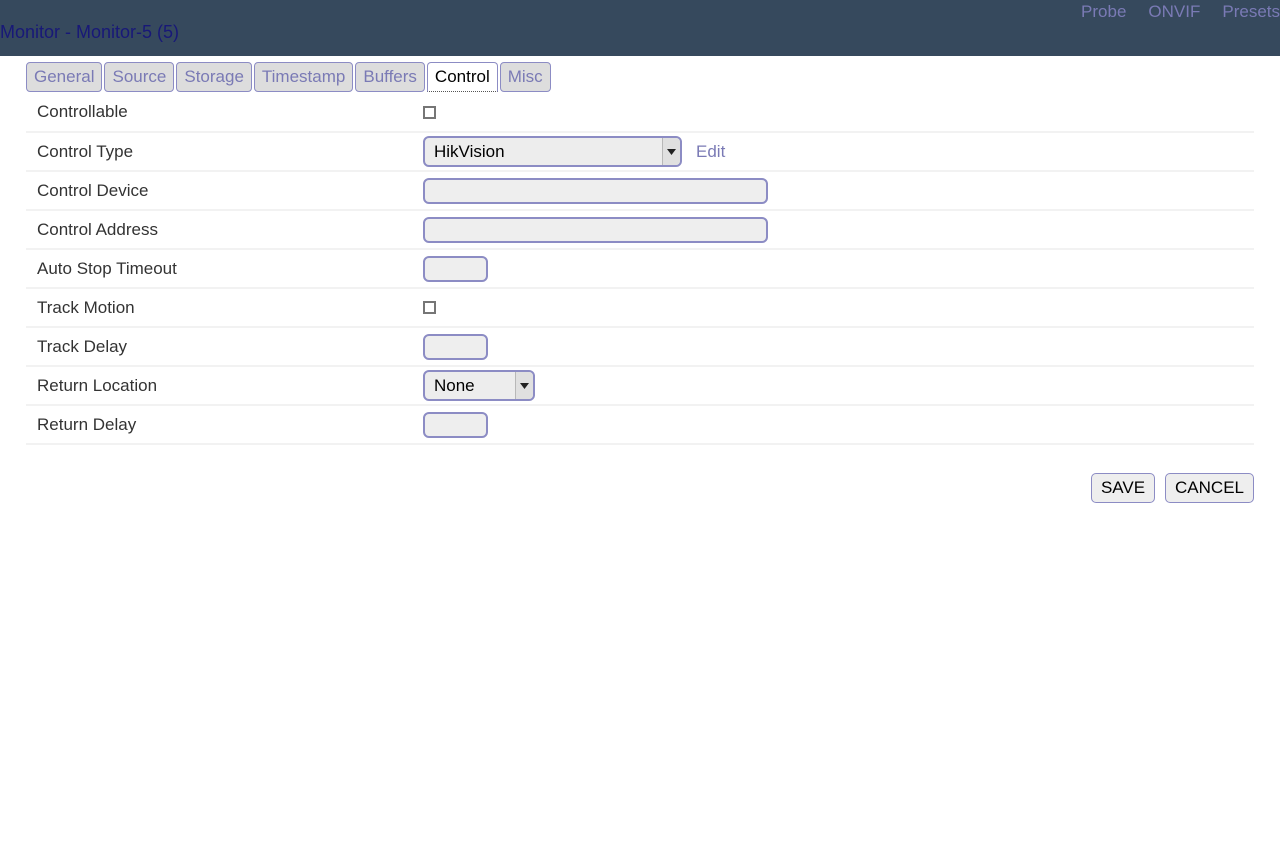 The image size is (1280, 856). I want to click on row-track-delay: Track Delay, so click(640, 346).